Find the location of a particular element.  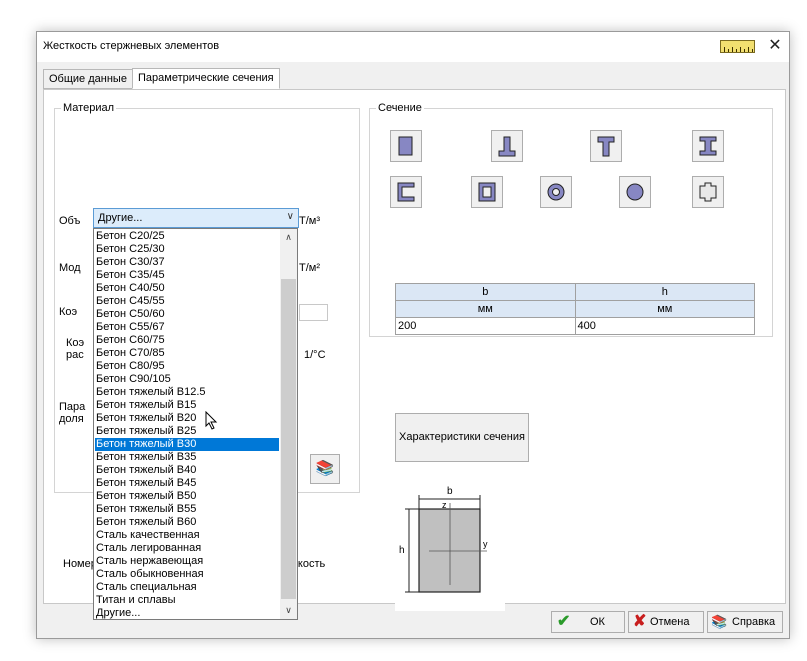

chevron-down-icon: ∨ is located at coordinates (290, 216).